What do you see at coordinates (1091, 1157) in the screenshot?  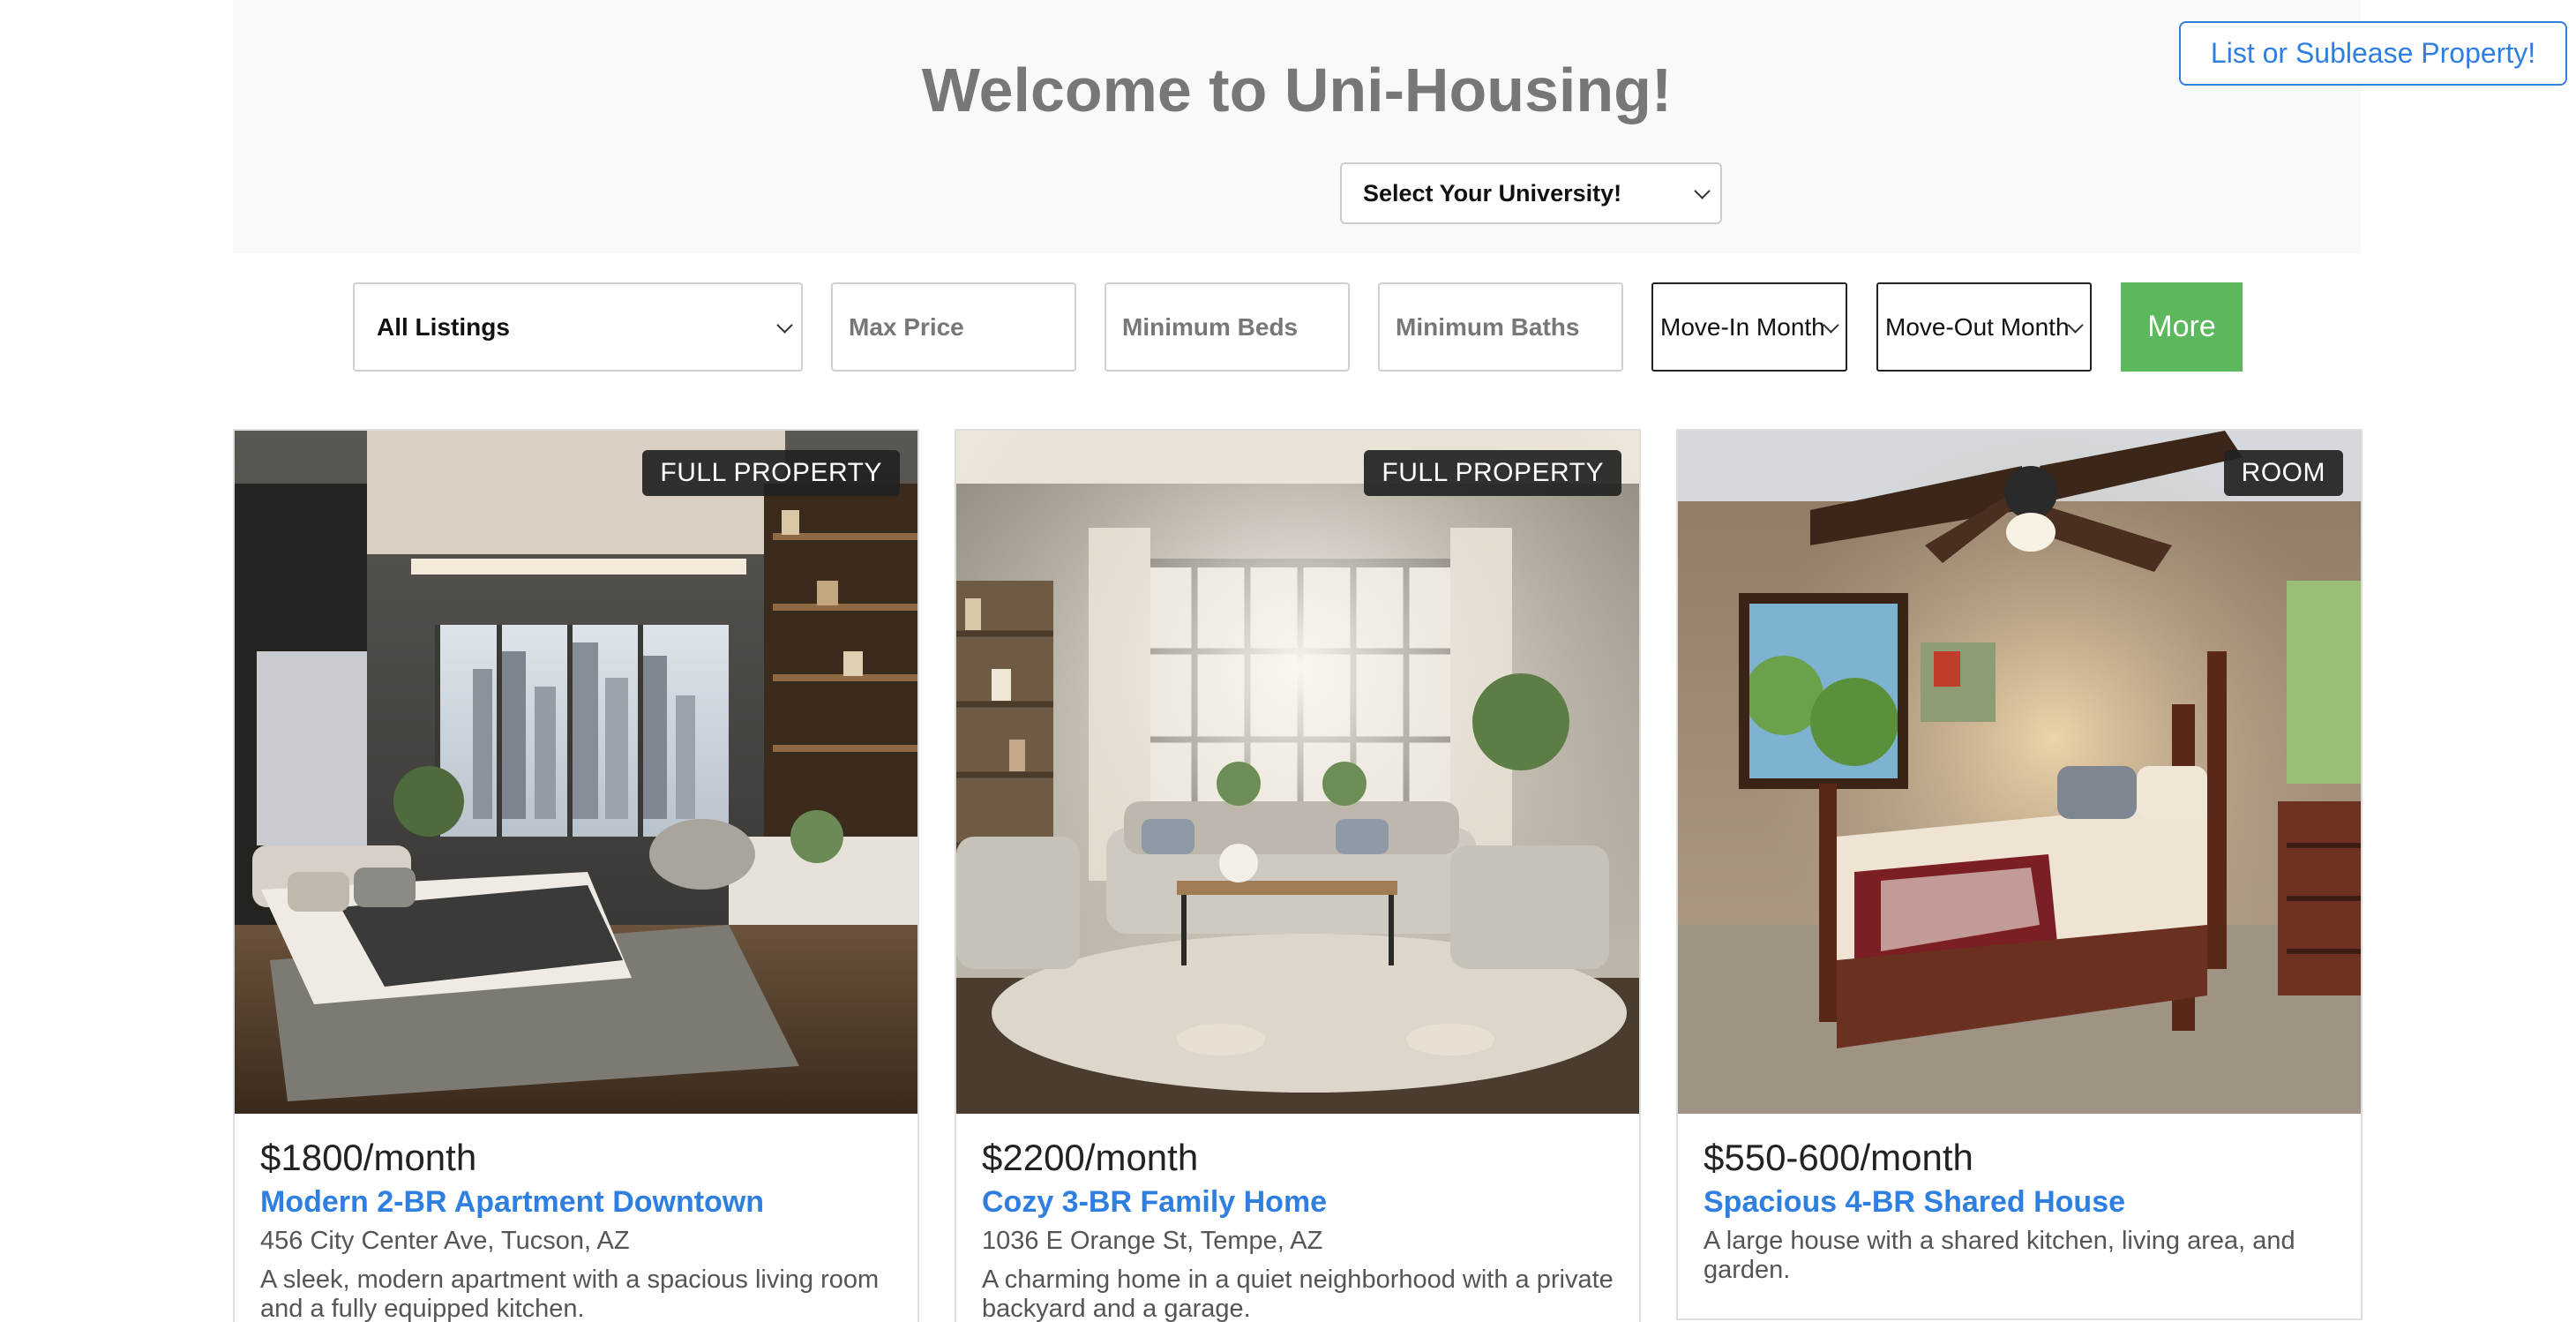 I see `listing-price: $2200/month` at bounding box center [1091, 1157].